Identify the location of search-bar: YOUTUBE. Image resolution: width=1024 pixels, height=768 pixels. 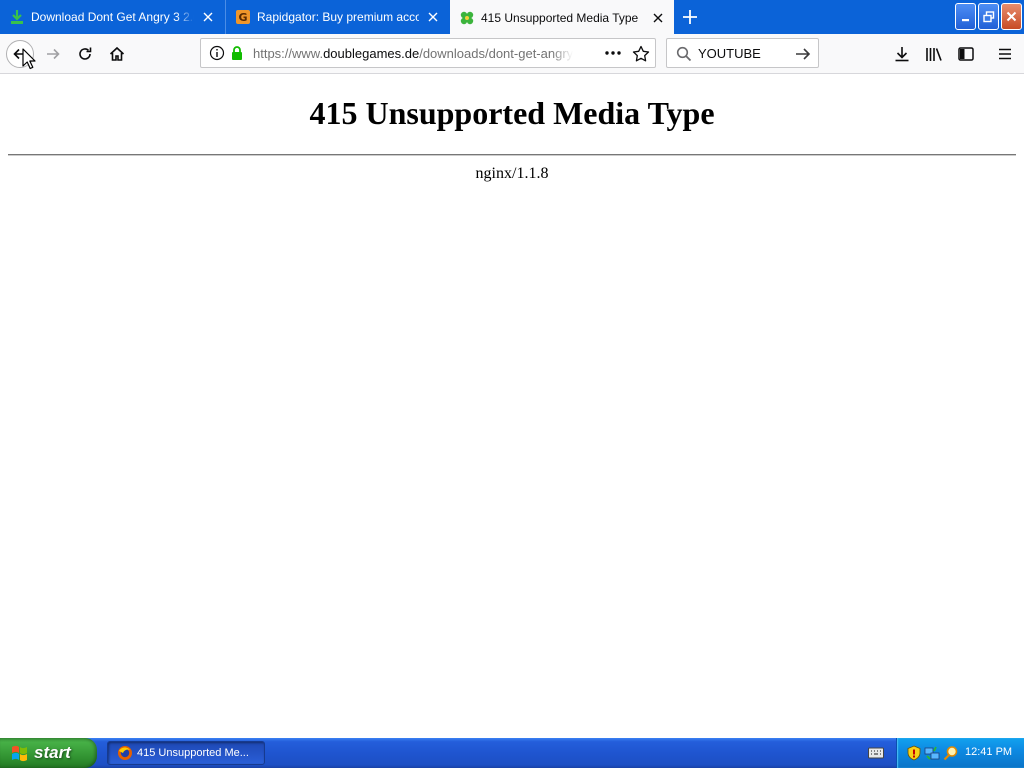
(742, 53).